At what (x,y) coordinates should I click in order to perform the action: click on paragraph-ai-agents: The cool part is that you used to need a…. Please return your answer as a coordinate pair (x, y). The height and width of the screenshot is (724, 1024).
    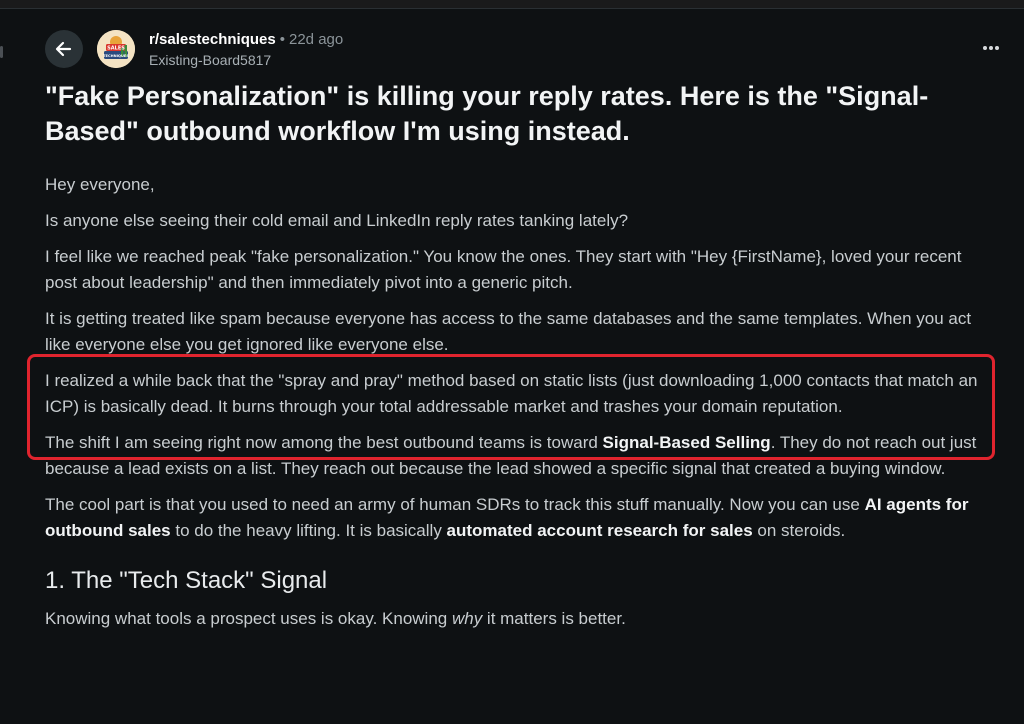
    Looking at the image, I should click on (507, 517).